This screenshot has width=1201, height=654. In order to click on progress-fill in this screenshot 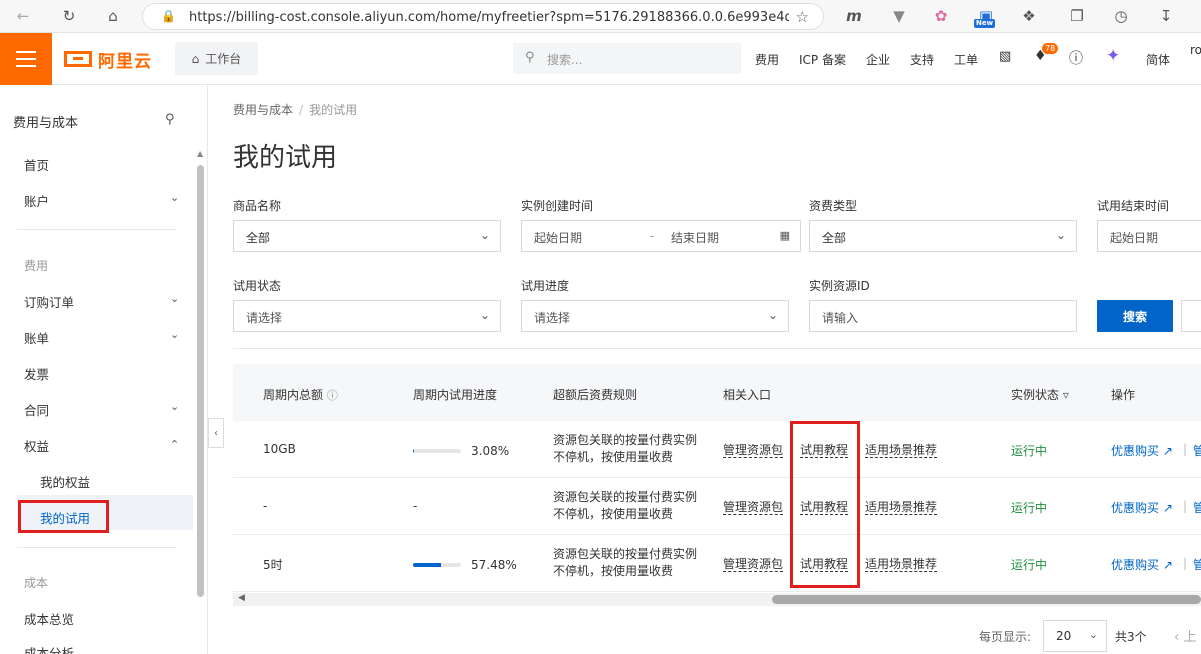, I will do `click(427, 565)`.